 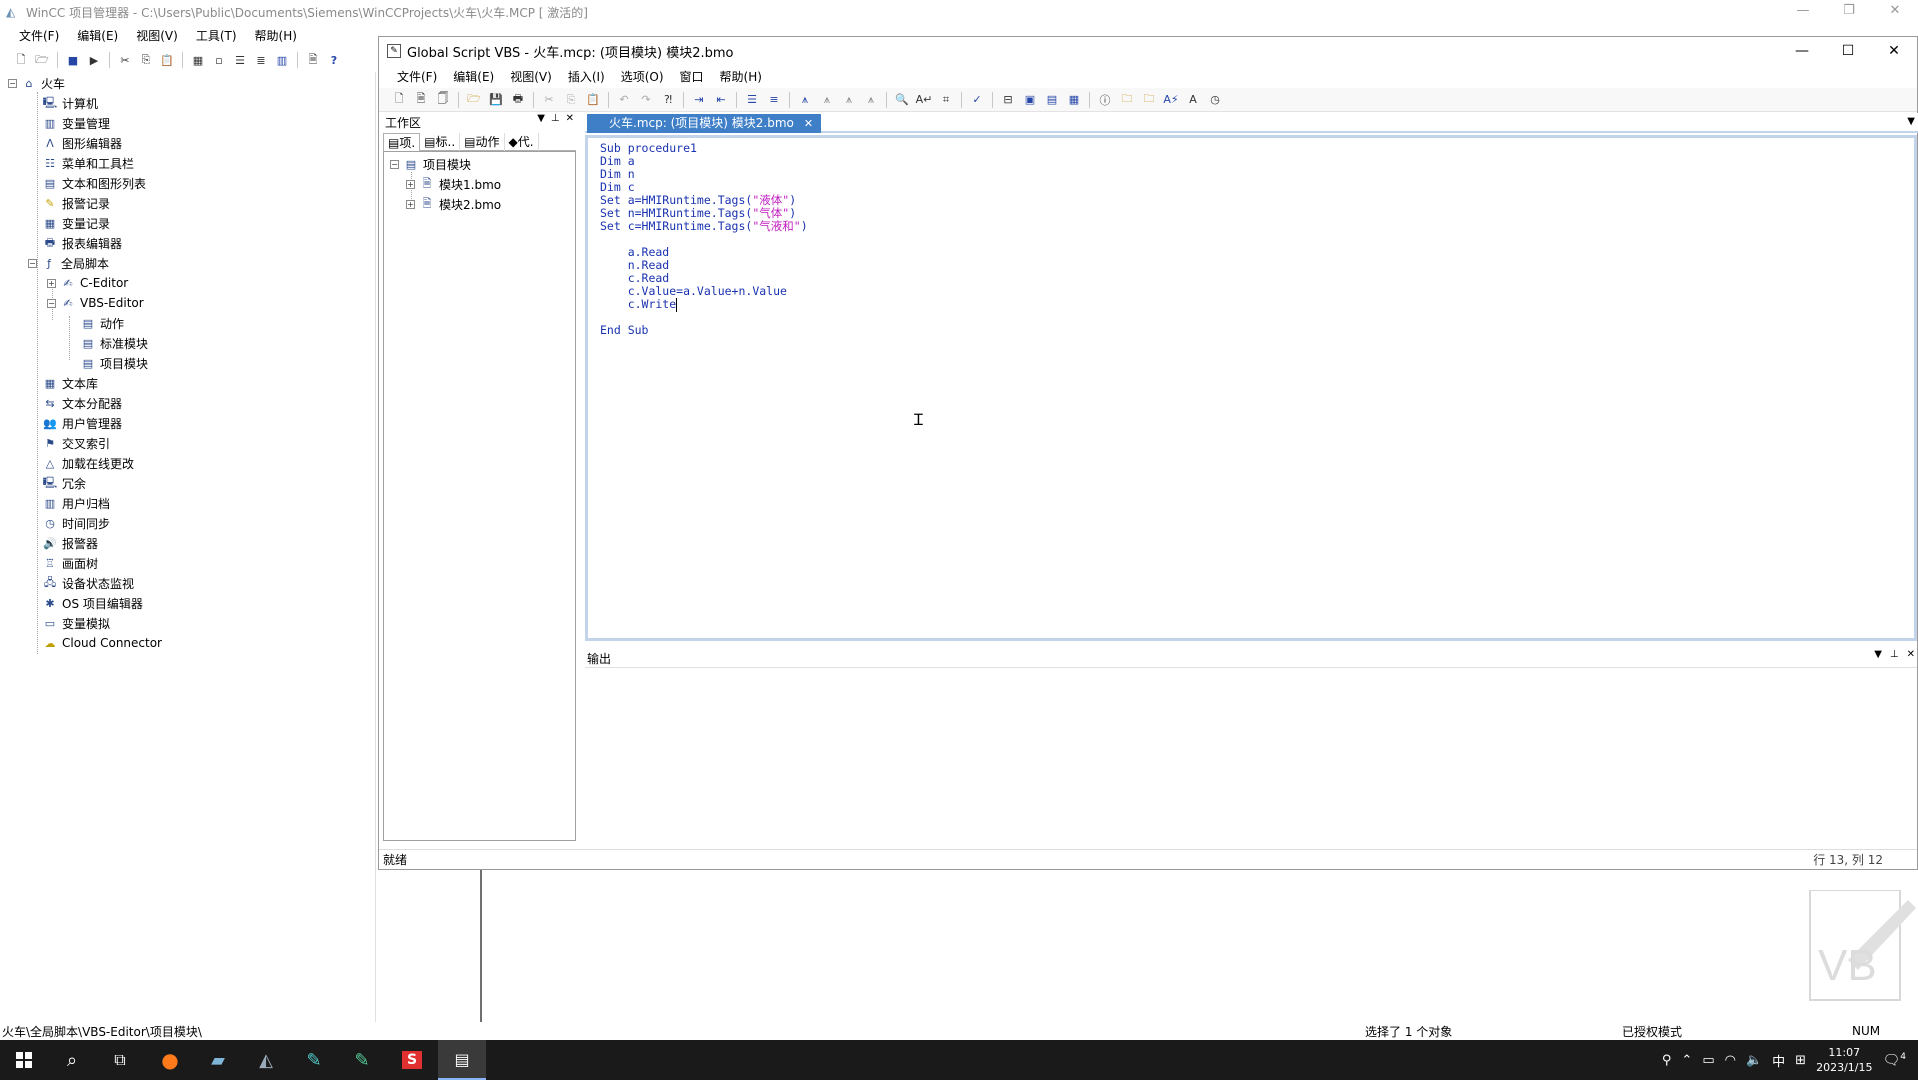 What do you see at coordinates (518, 100) in the screenshot?
I see `print-icon: 🖶` at bounding box center [518, 100].